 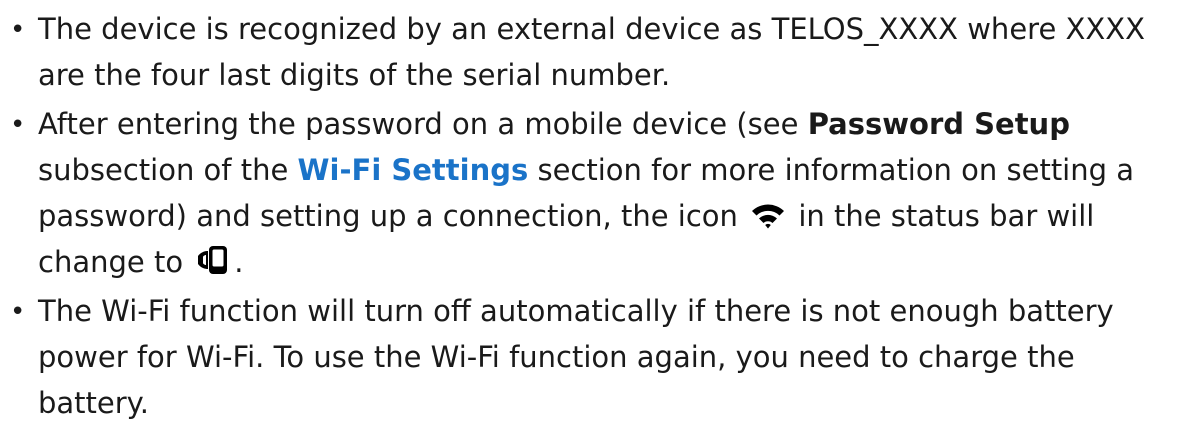 I want to click on password-setup-reference: Password Setup, so click(x=938, y=124).